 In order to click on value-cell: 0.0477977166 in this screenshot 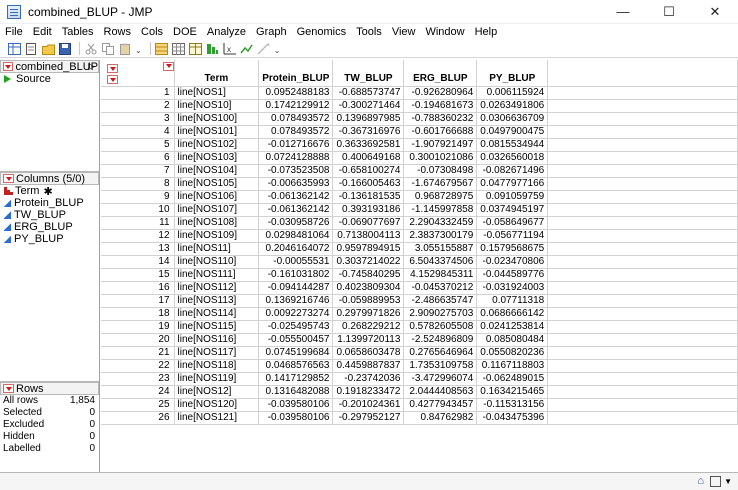, I will do `click(512, 184)`.